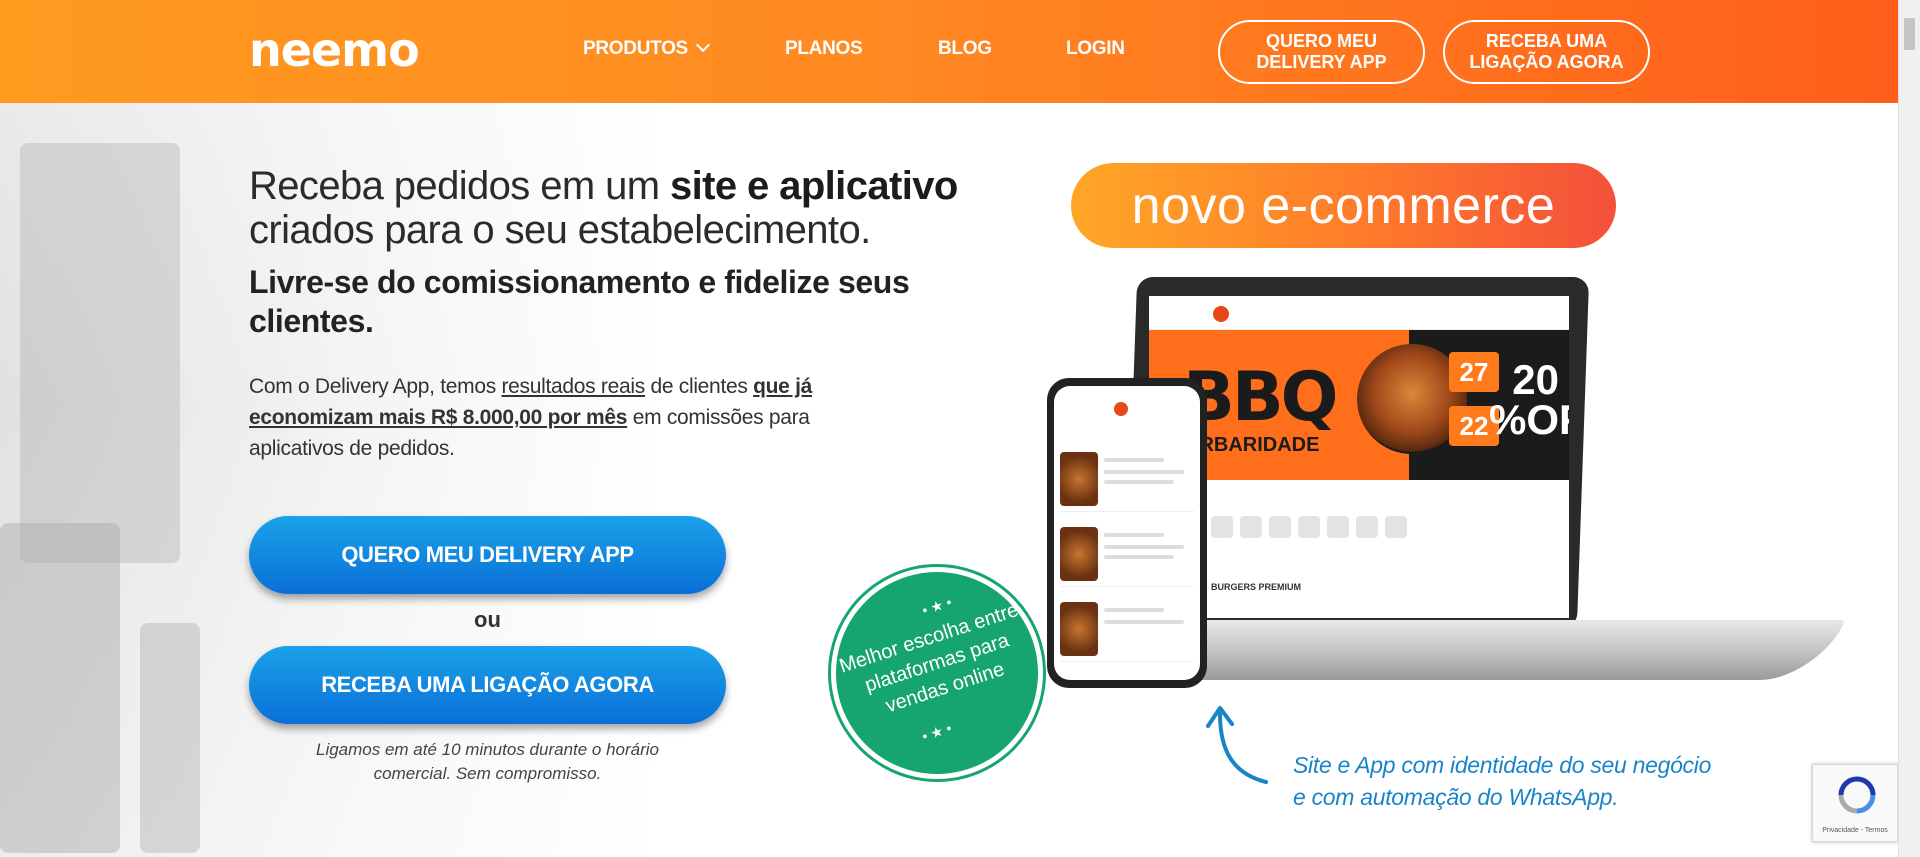 The width and height of the screenshot is (1920, 857). Describe the element at coordinates (635, 48) in the screenshot. I see `nav-produtos-label: PRODUTOS` at that location.